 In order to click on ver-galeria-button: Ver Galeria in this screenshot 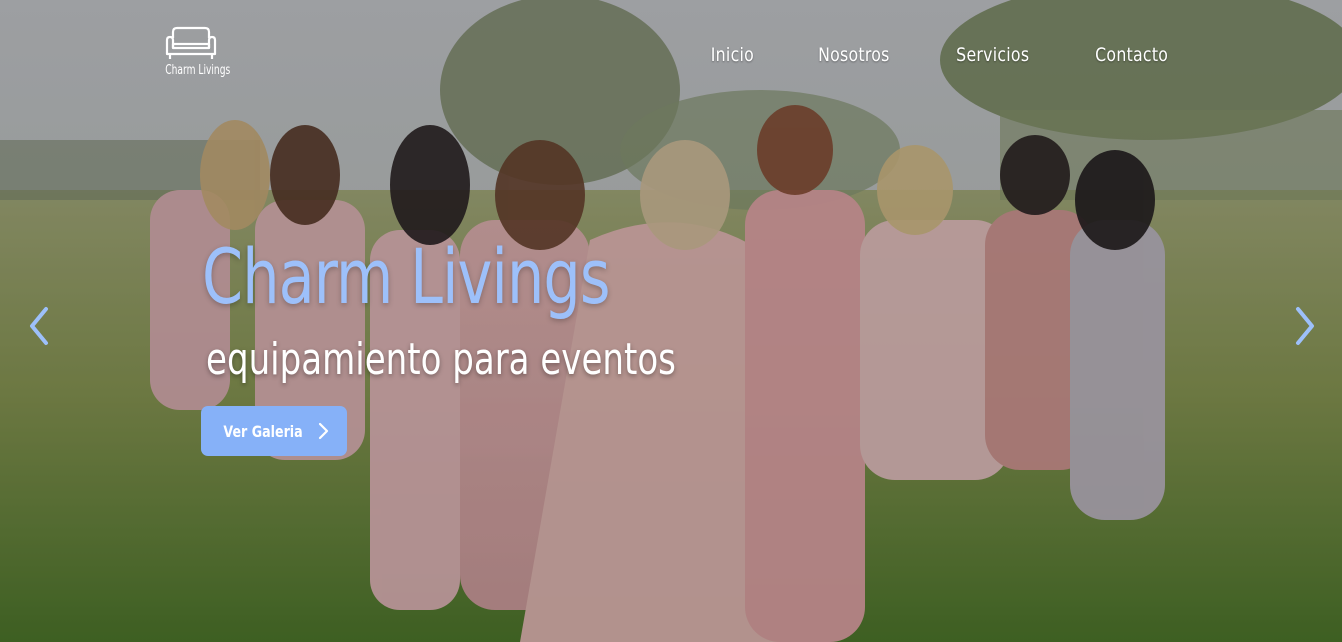, I will do `click(274, 431)`.